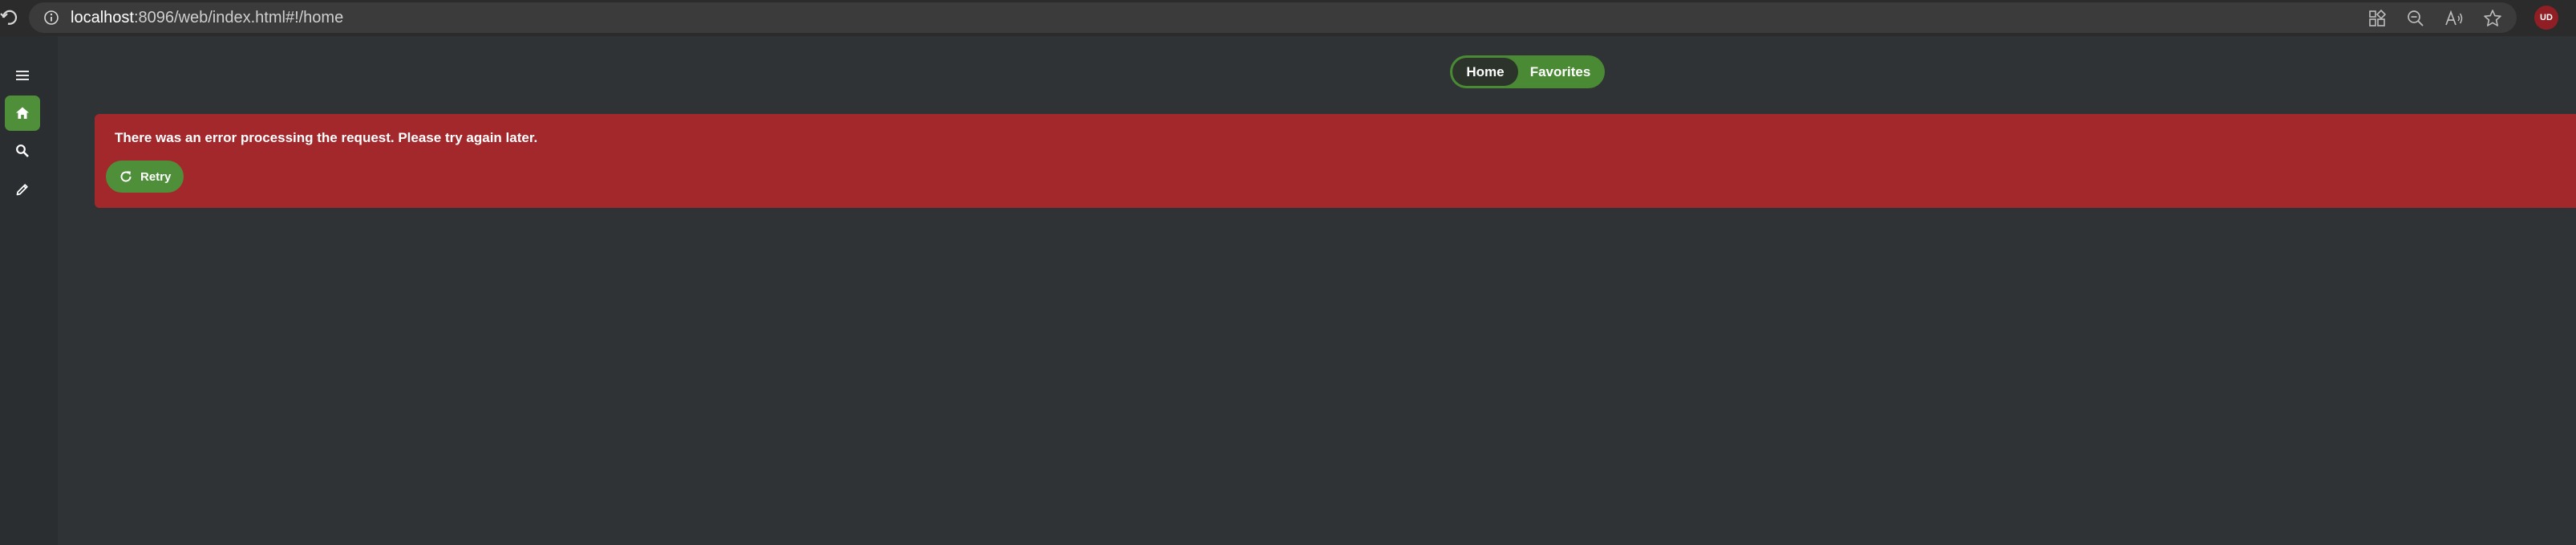 The width and height of the screenshot is (2576, 545). I want to click on nav-home-button, so click(22, 113).